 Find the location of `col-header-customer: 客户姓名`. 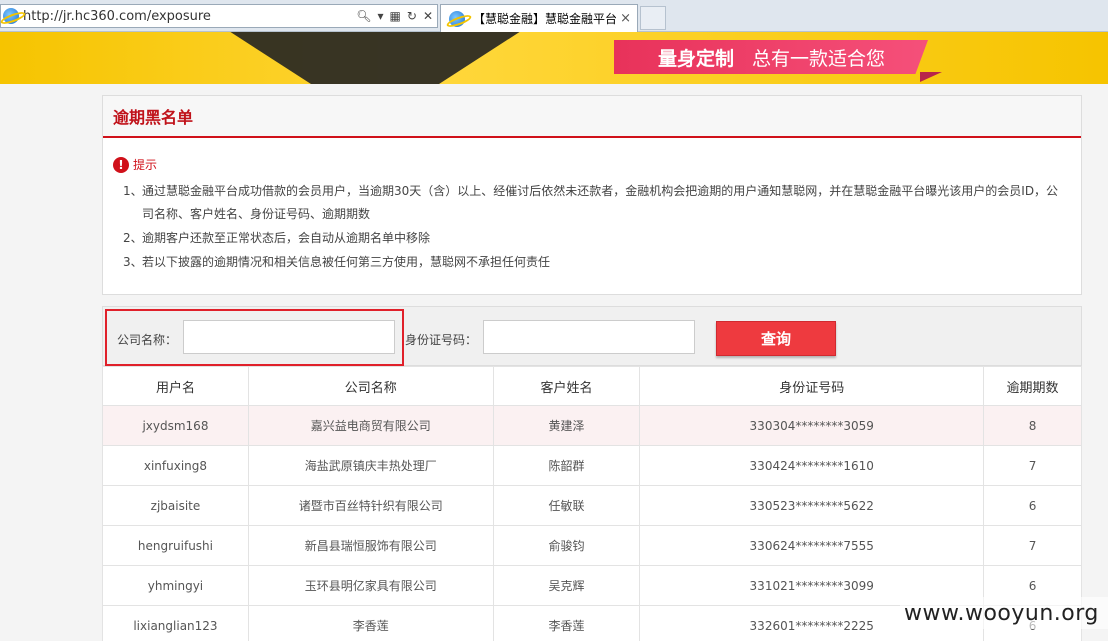

col-header-customer: 客户姓名 is located at coordinates (566, 386).